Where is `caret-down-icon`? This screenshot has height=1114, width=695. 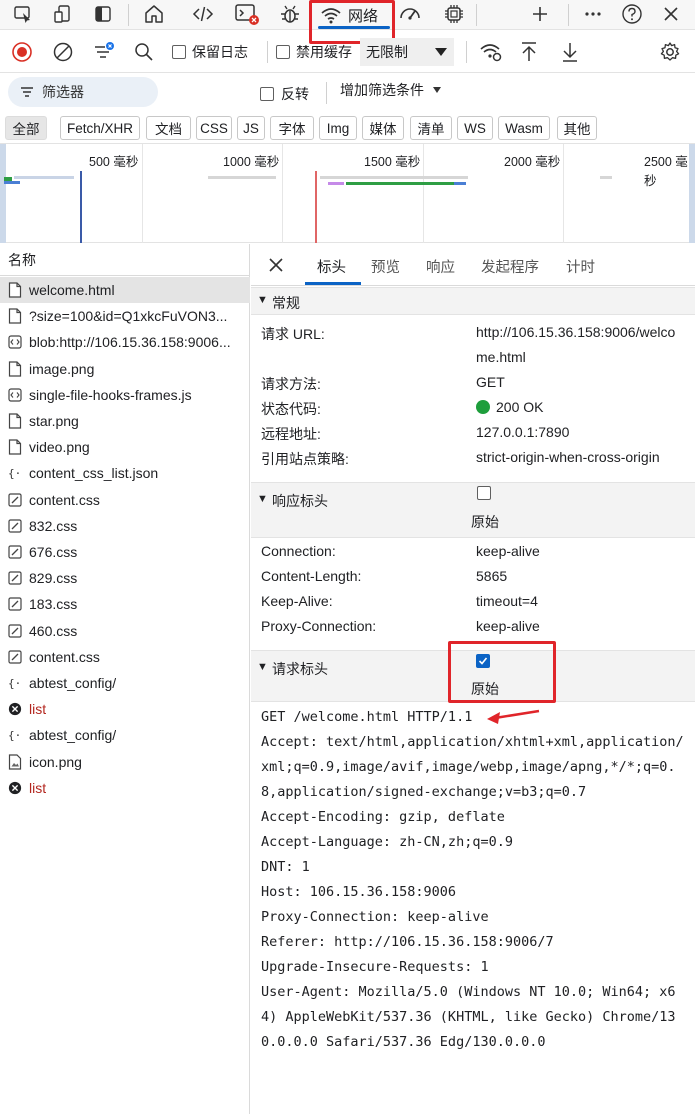 caret-down-icon is located at coordinates (437, 90).